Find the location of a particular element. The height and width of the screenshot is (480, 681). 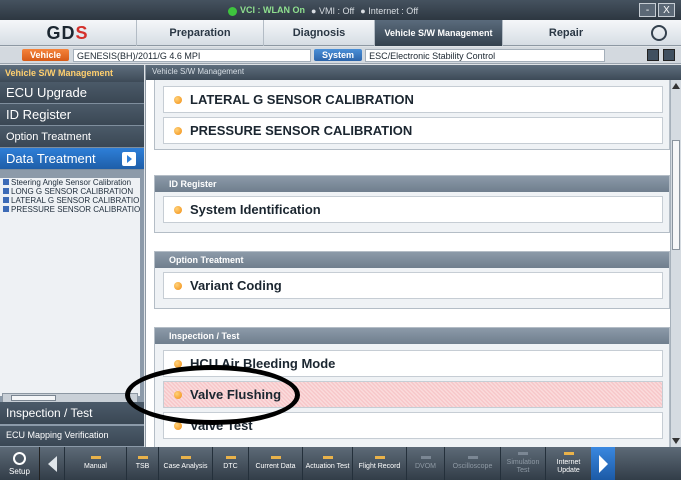

vehicle-name-field: GENESIS(BH)/2011/G 4.6 MPI is located at coordinates (192, 55).